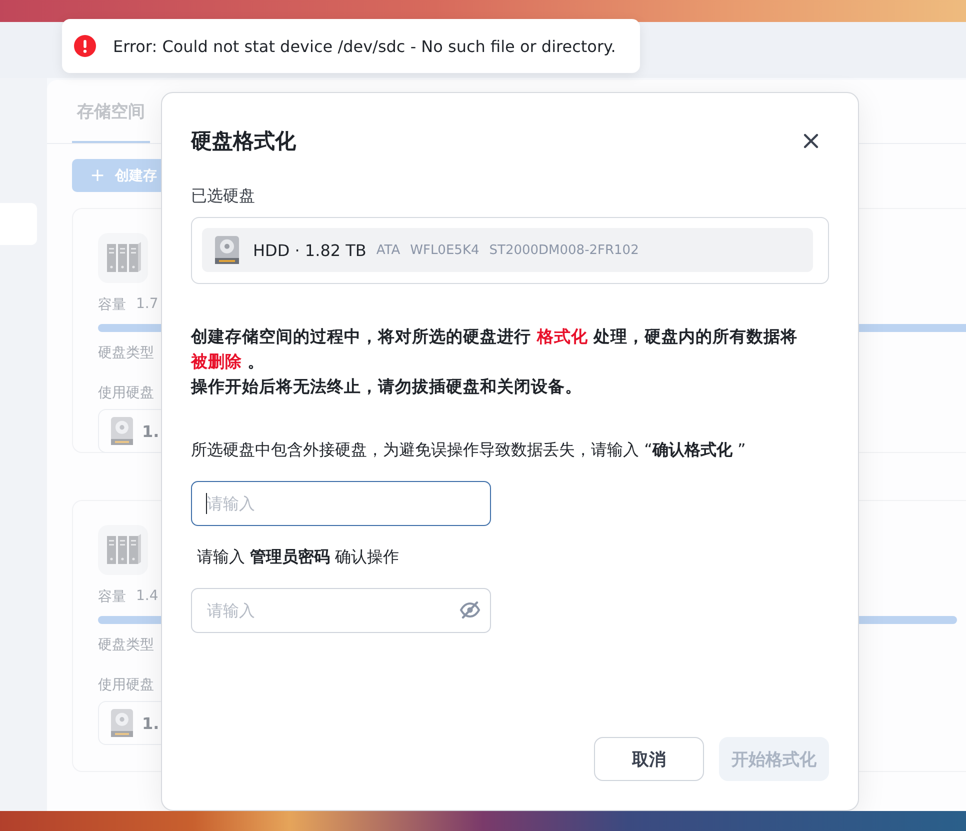 The image size is (966, 831). What do you see at coordinates (469, 450) in the screenshot?
I see `field-label: 所选硬盘中包含外接硬盘，为避免误操作导致数据丢失，请输入 “确认格式化 ”` at bounding box center [469, 450].